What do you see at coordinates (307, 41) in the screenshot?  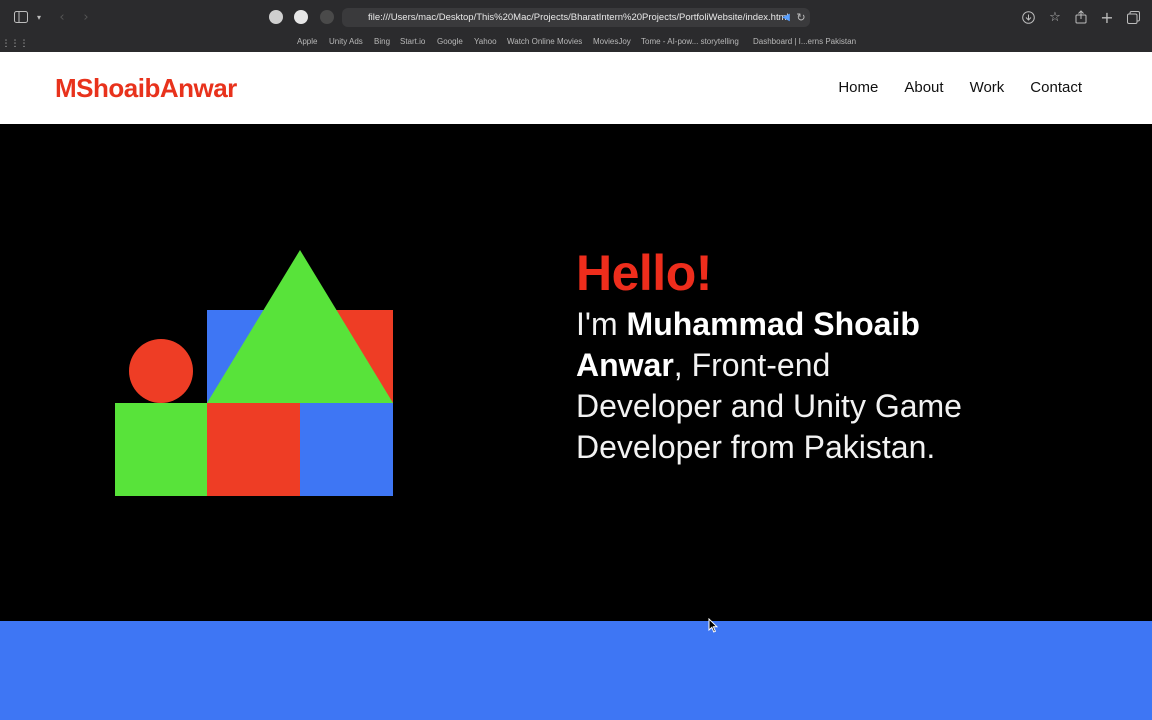 I see `bookmark-item: Apple` at bounding box center [307, 41].